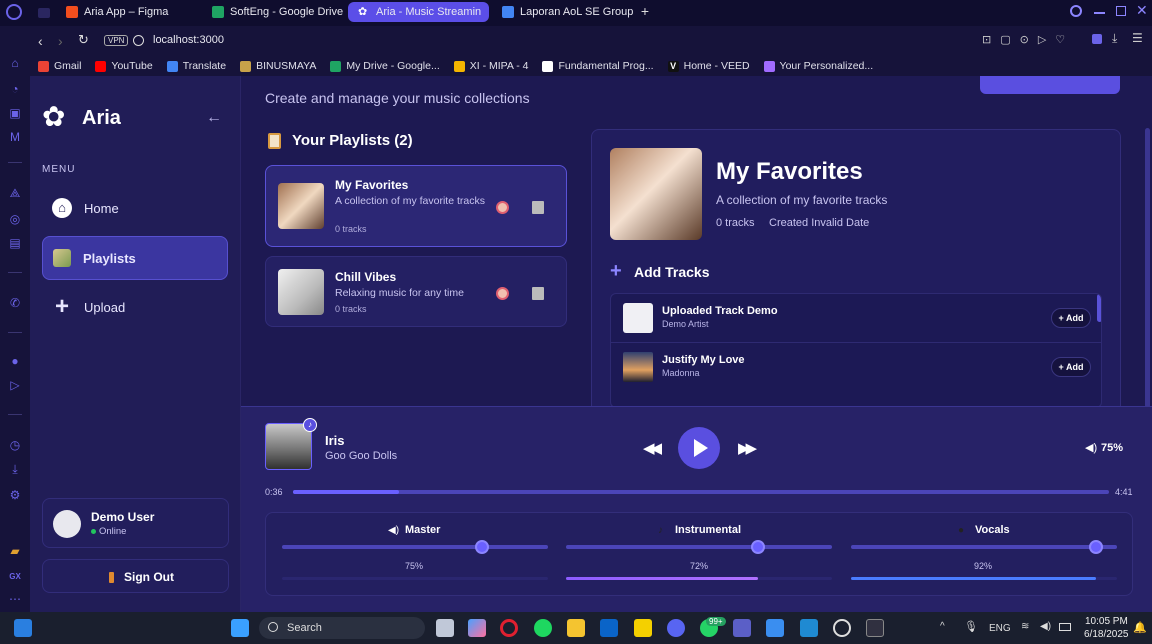 This screenshot has height=644, width=1152. Describe the element at coordinates (1099, 308) in the screenshot. I see `list-scrollbar` at that location.